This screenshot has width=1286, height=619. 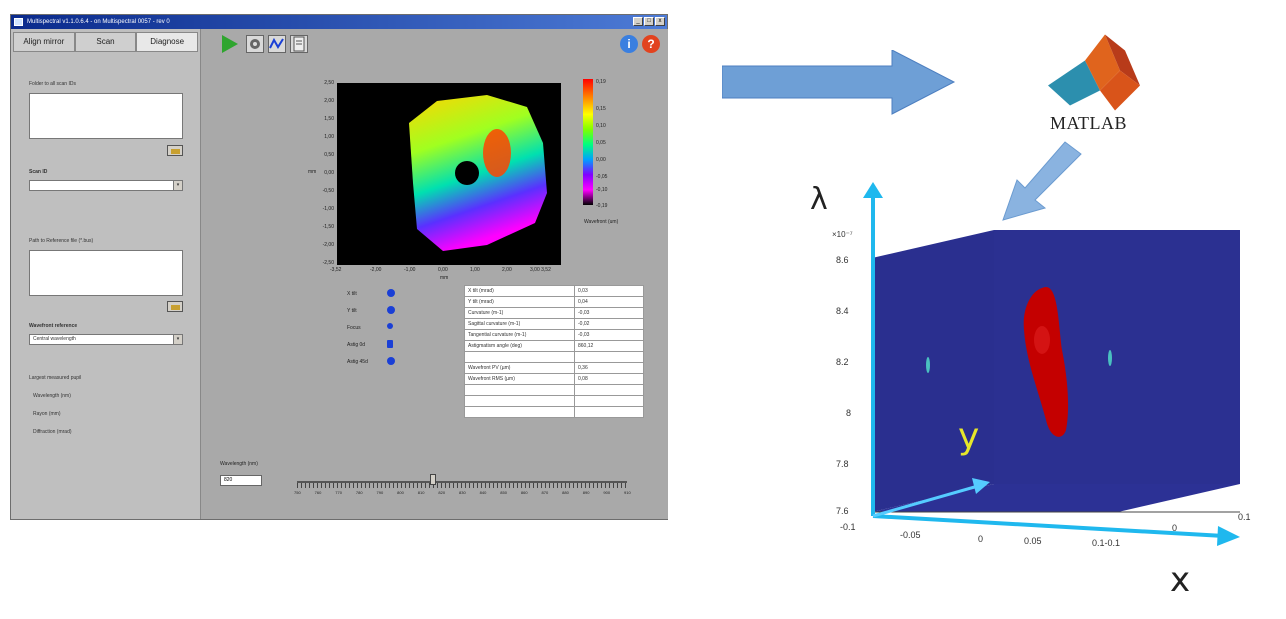 What do you see at coordinates (336, 270) in the screenshot?
I see `x-tick: -3,52` at bounding box center [336, 270].